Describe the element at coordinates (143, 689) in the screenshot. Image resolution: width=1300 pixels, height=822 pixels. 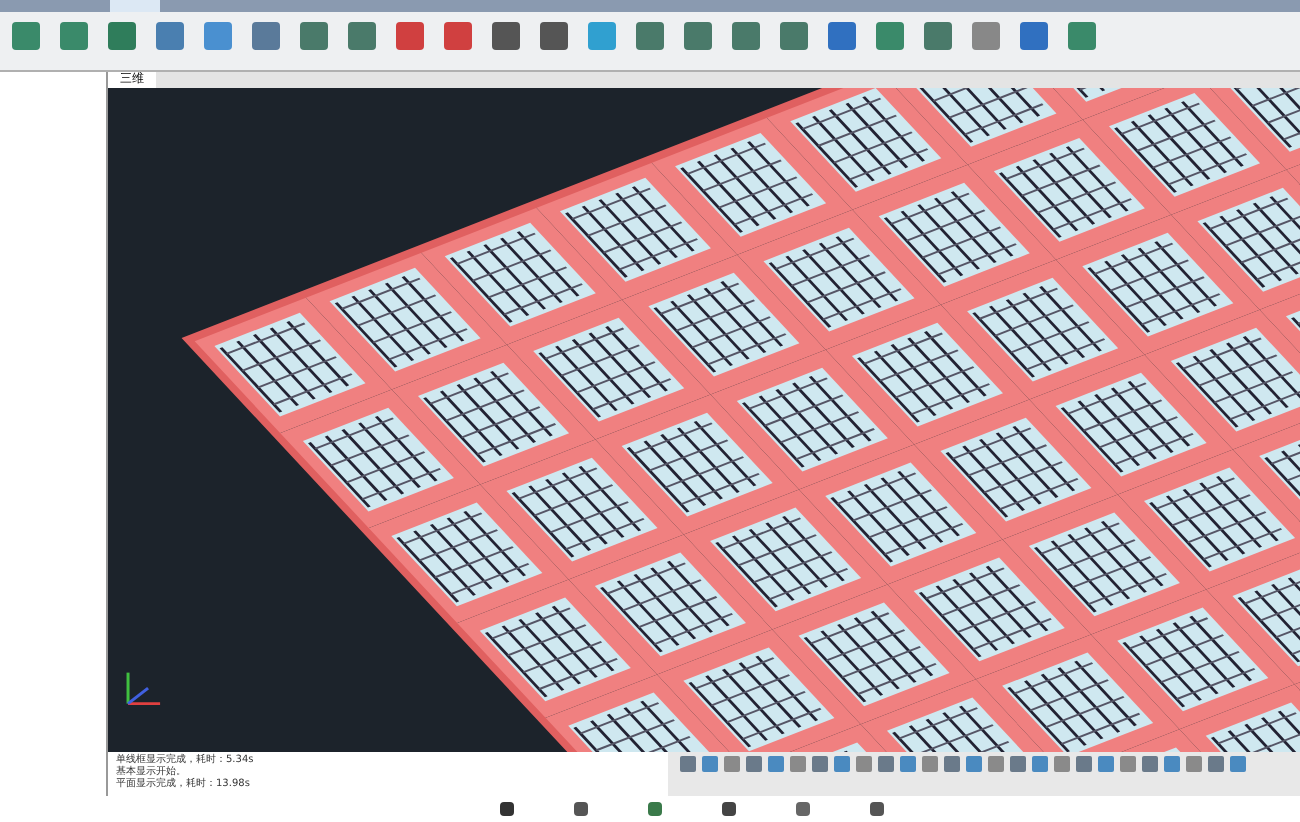
I see `axis-icon` at that location.